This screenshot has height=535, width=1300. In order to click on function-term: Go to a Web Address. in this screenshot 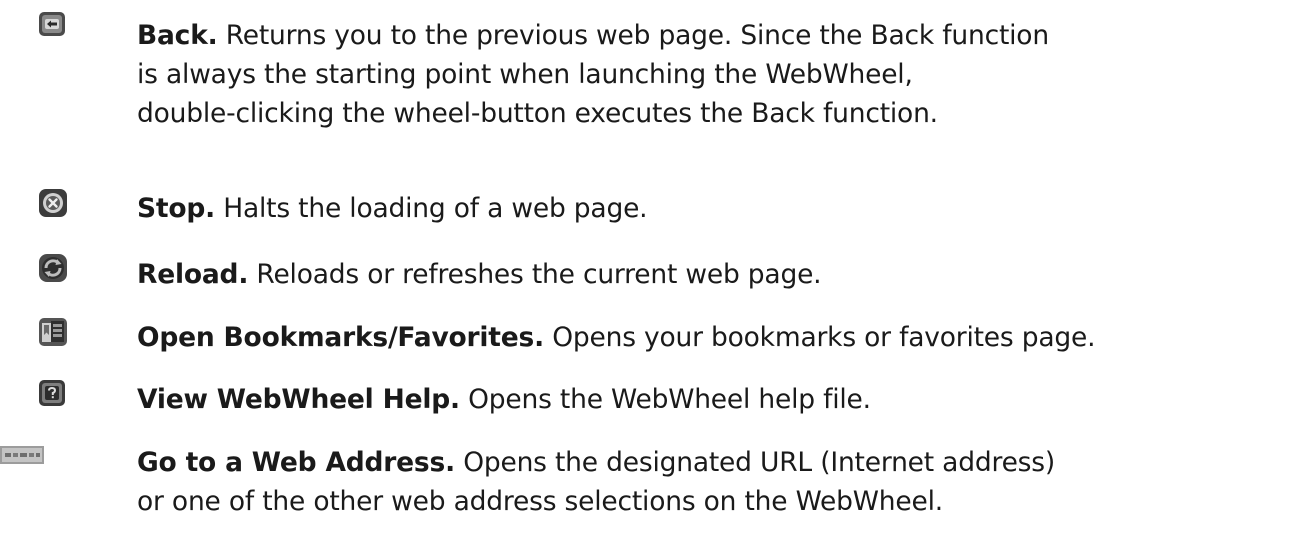, I will do `click(296, 462)`.